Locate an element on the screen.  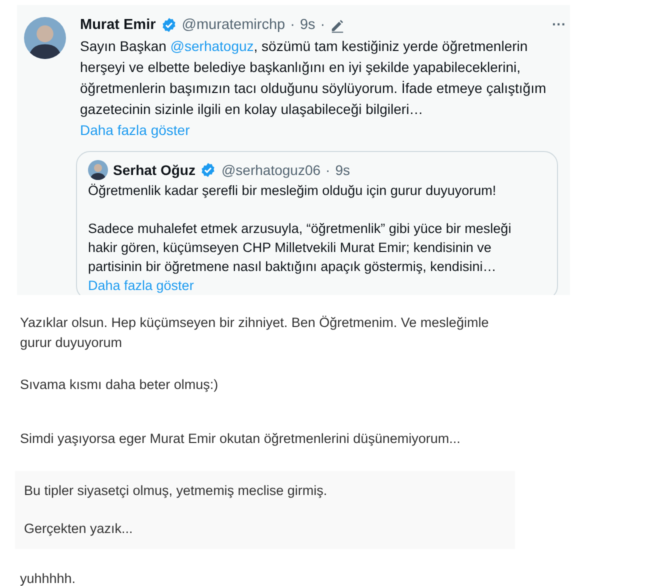
quote-text: Öğretmenlik kadar şerefli bir mesleğim olduğu için gurur duyuyorum! is located at coordinates (293, 191).